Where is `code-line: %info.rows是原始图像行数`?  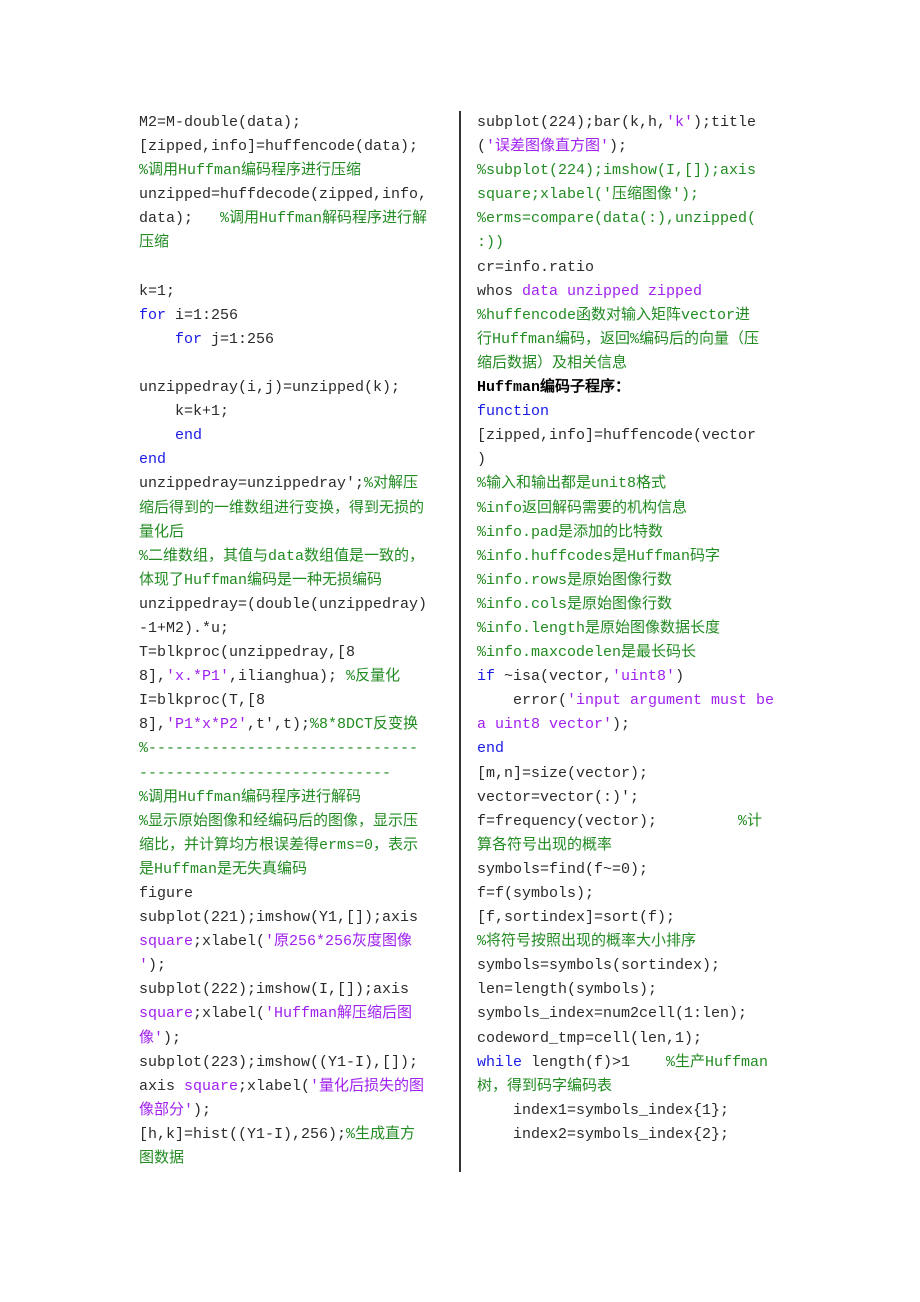
code-line: %info.rows是原始图像行数 is located at coordinates (642, 581).